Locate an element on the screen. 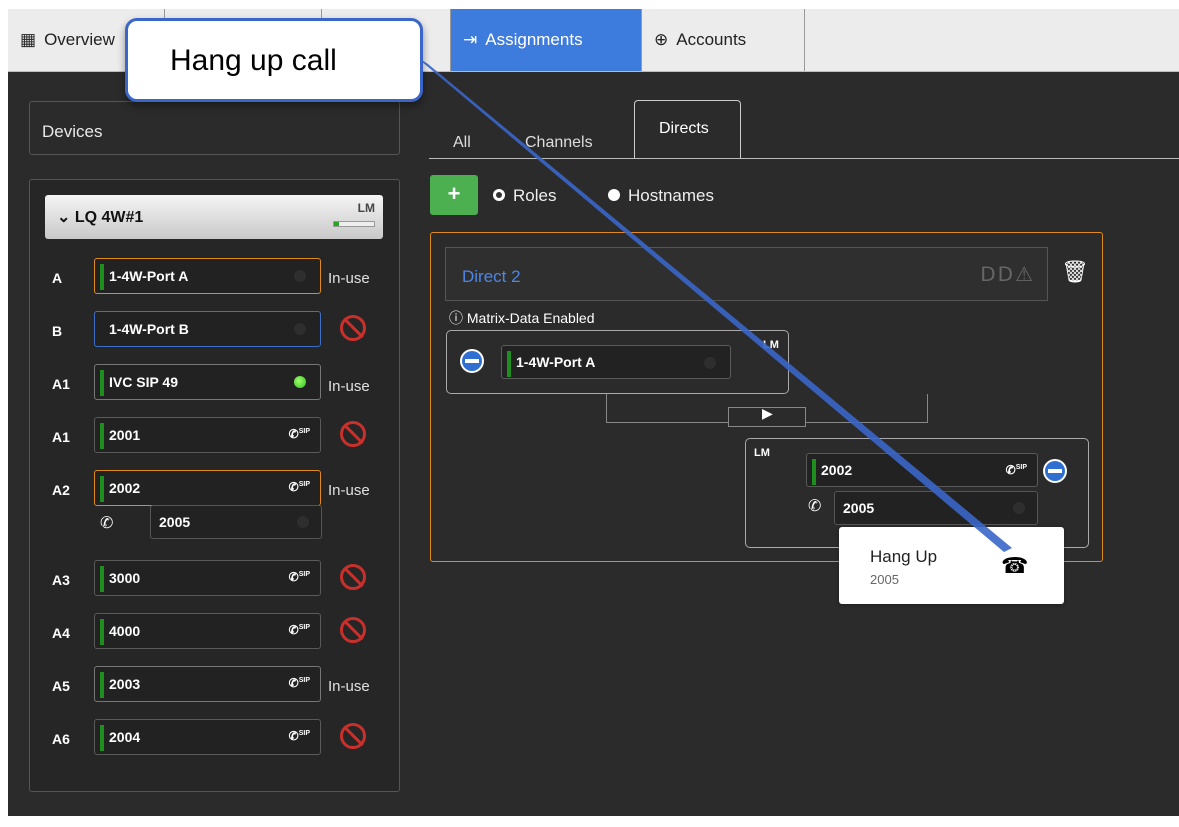  sub-tab-bar: All Channels Directs is located at coordinates (804, 129).